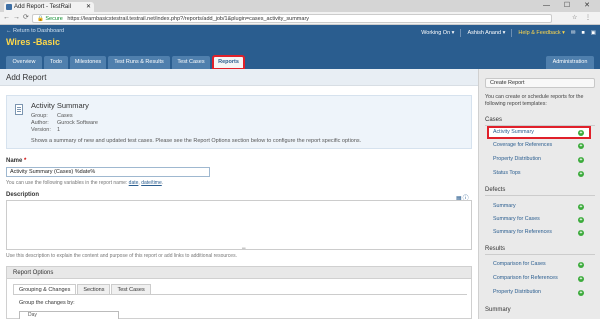 Image resolution: width=600 pixels, height=319 pixels. What do you see at coordinates (47, 303) in the screenshot?
I see `group-changes-label: Group the changes by:` at bounding box center [47, 303].